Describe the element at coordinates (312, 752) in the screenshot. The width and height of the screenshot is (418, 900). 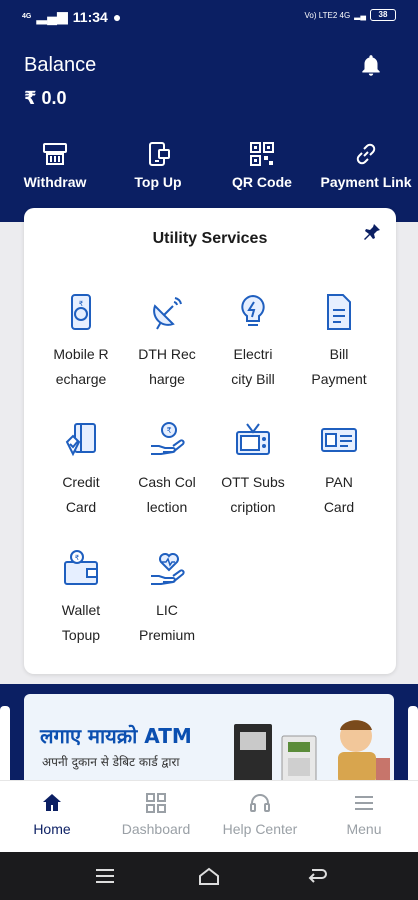
I see `atm-machine-illustration` at that location.